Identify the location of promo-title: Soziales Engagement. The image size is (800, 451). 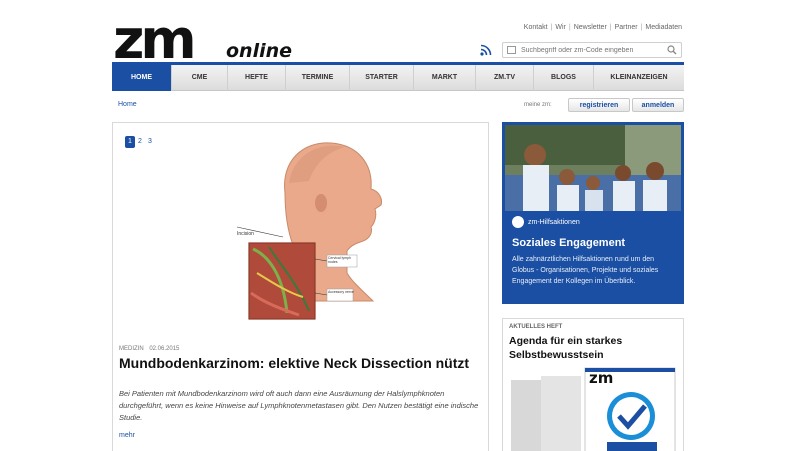
(568, 243).